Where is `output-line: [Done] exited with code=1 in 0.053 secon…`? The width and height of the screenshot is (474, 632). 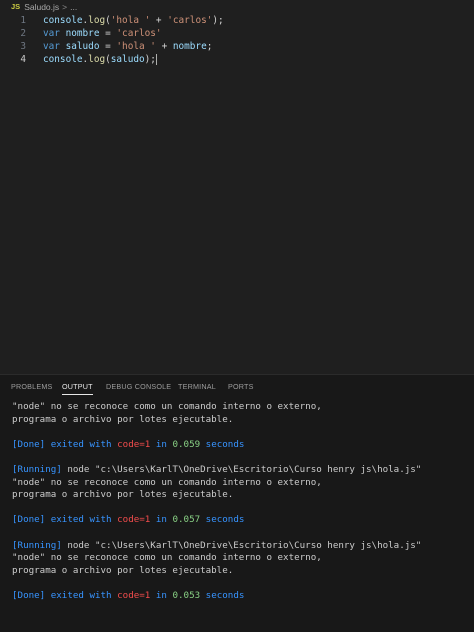
output-line: [Done] exited with code=1 in 0.053 secon… is located at coordinates (128, 596).